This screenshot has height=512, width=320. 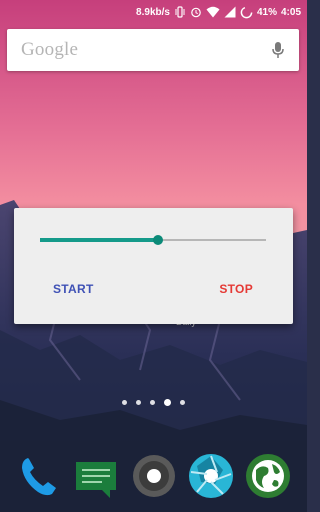 What do you see at coordinates (268, 476) in the screenshot?
I see `browser-globe-icon` at bounding box center [268, 476].